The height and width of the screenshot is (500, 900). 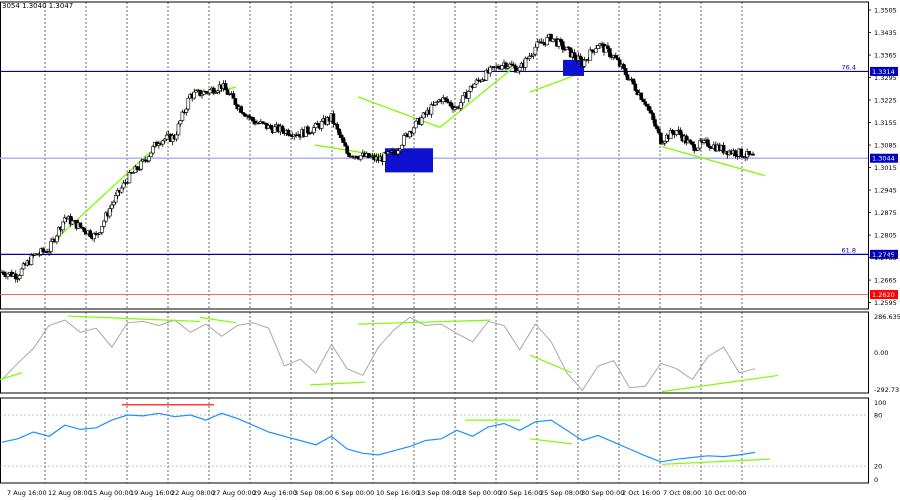 I want to click on x-tick-label: 10 Oct 00:00, so click(x=725, y=493).